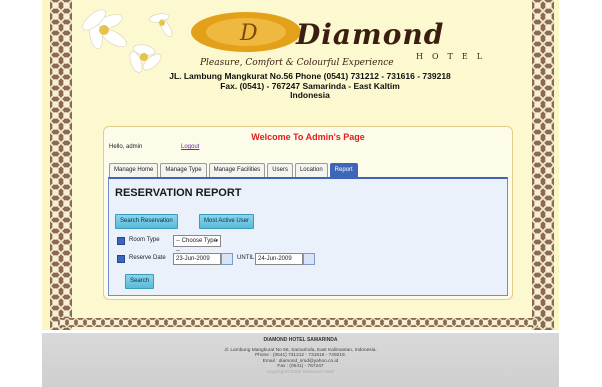 This screenshot has height=387, width=602. I want to click on svg-text: D, so click(248, 33).